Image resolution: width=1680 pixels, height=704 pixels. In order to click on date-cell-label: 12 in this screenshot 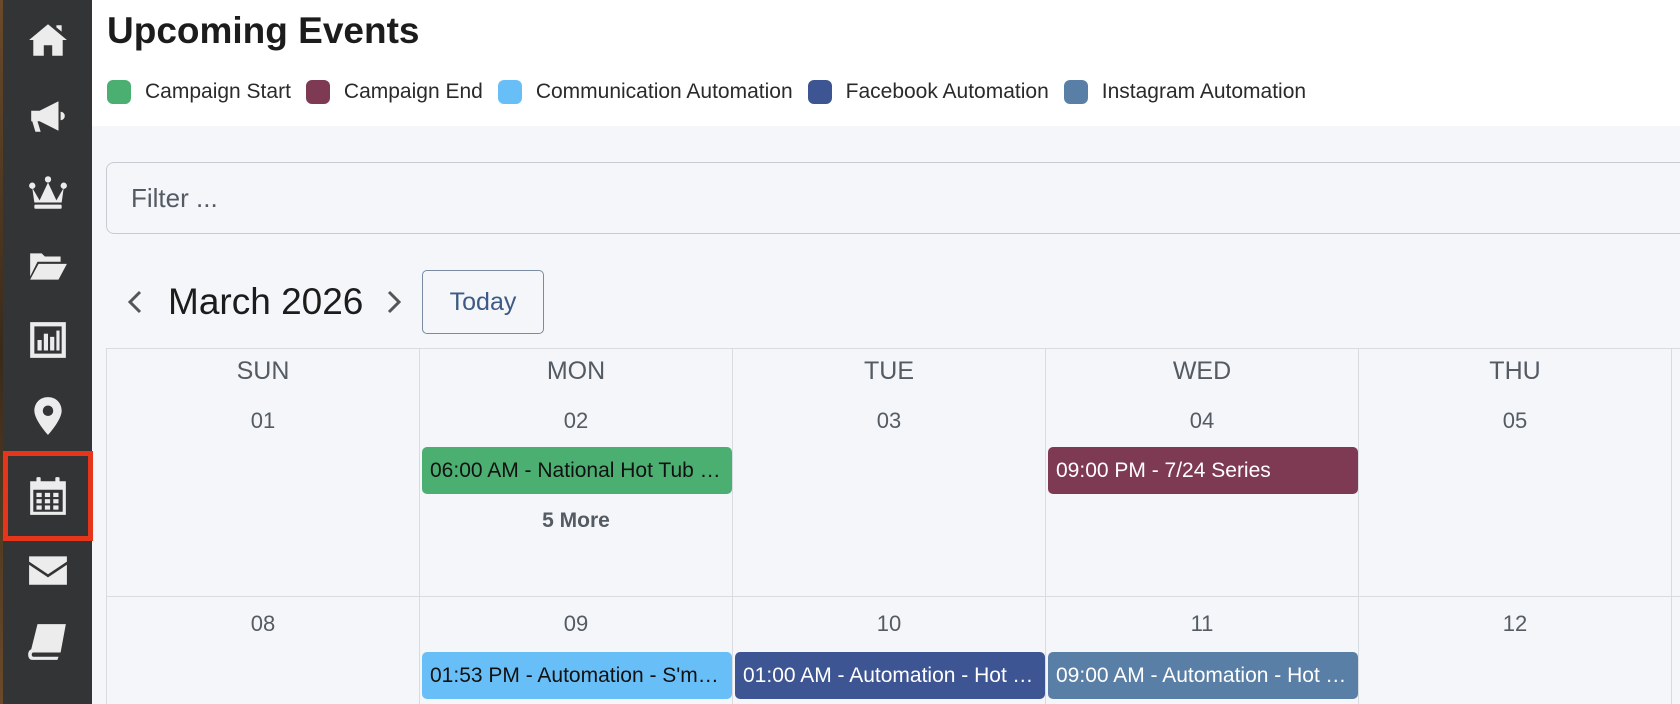, I will do `click(1515, 624)`.